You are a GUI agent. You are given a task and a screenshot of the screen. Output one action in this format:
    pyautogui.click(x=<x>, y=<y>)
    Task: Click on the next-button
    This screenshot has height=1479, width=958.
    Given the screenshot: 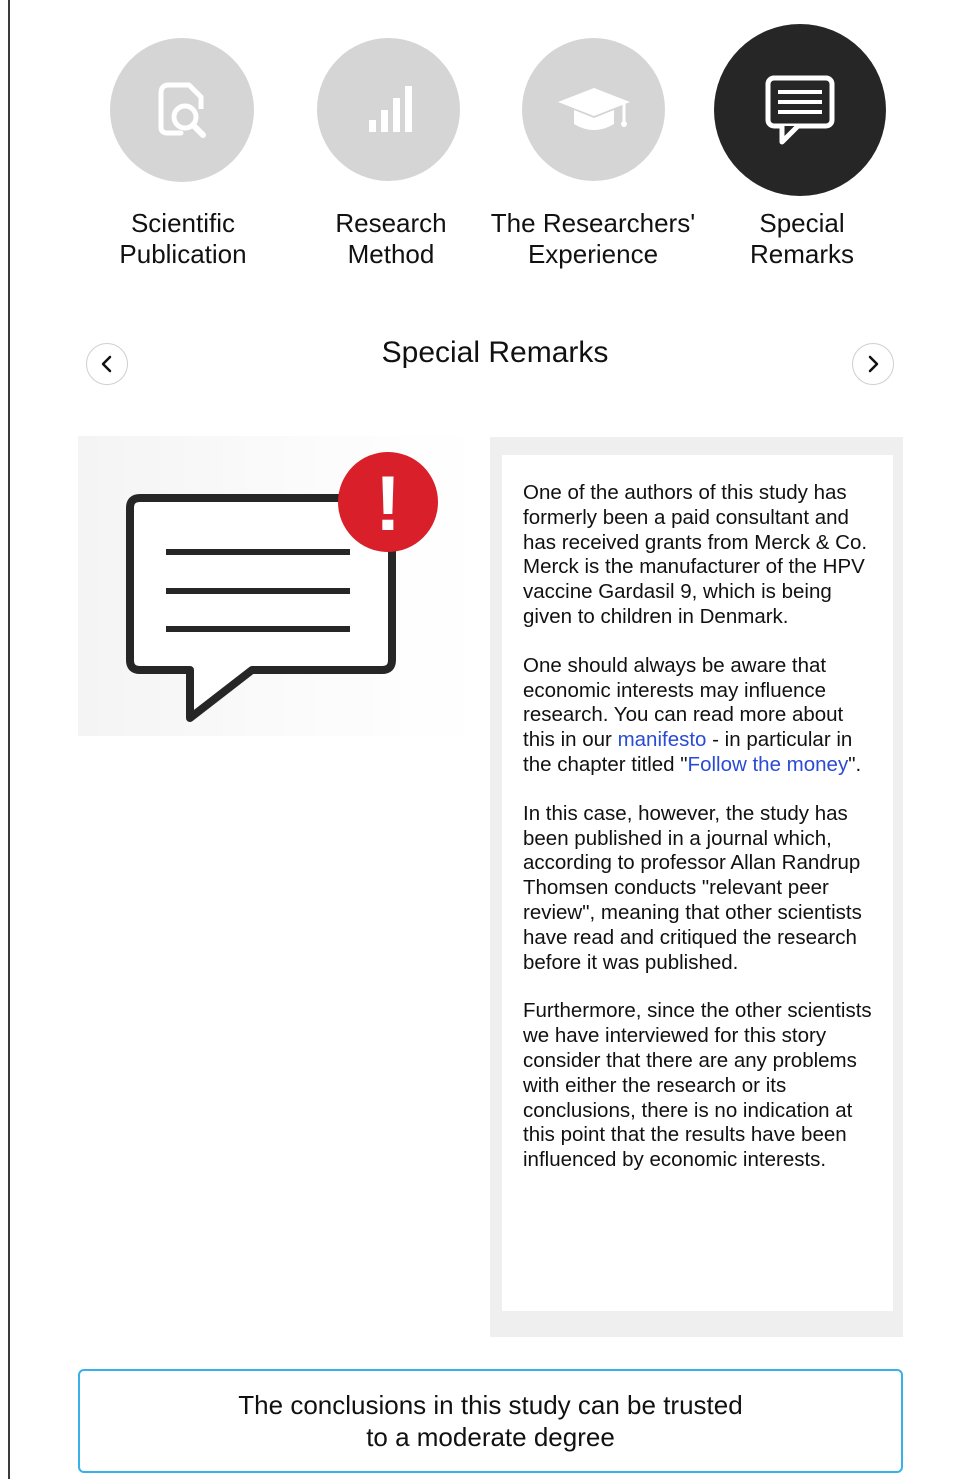 What is the action you would take?
    pyautogui.click(x=873, y=364)
    